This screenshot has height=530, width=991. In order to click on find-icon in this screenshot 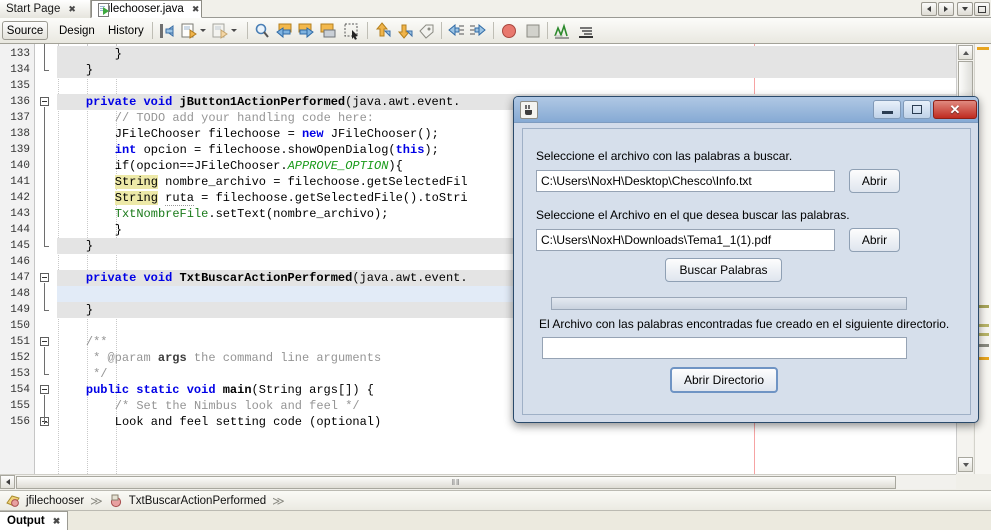, I will do `click(262, 31)`.